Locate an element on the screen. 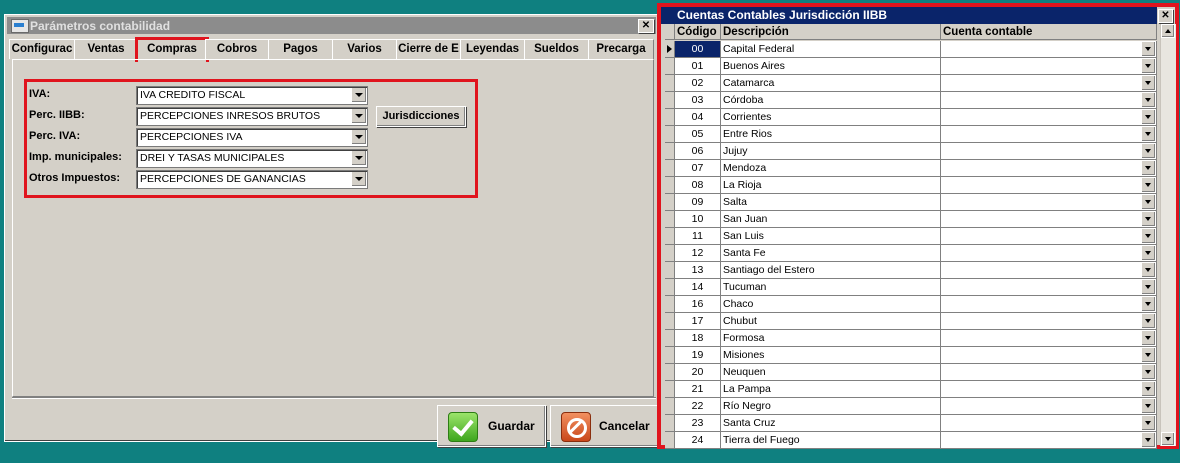 Image resolution: width=1180 pixels, height=463 pixels. cell-codigo: 02 is located at coordinates (698, 83).